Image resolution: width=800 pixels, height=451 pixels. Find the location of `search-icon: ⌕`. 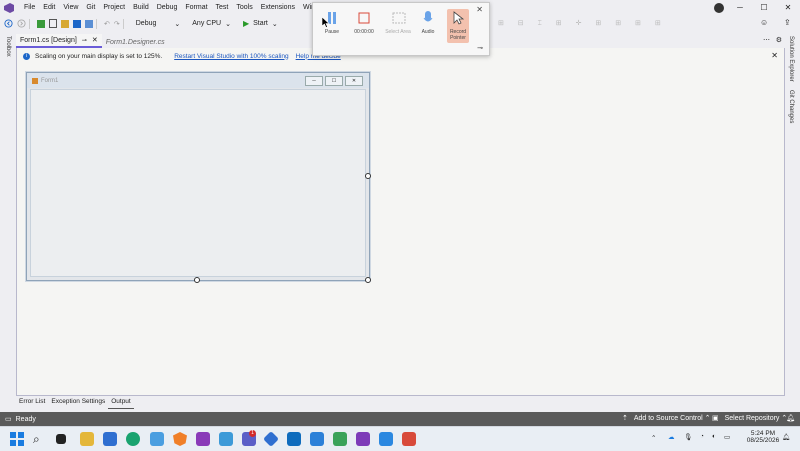

search-icon: ⌕ is located at coordinates (40, 439).